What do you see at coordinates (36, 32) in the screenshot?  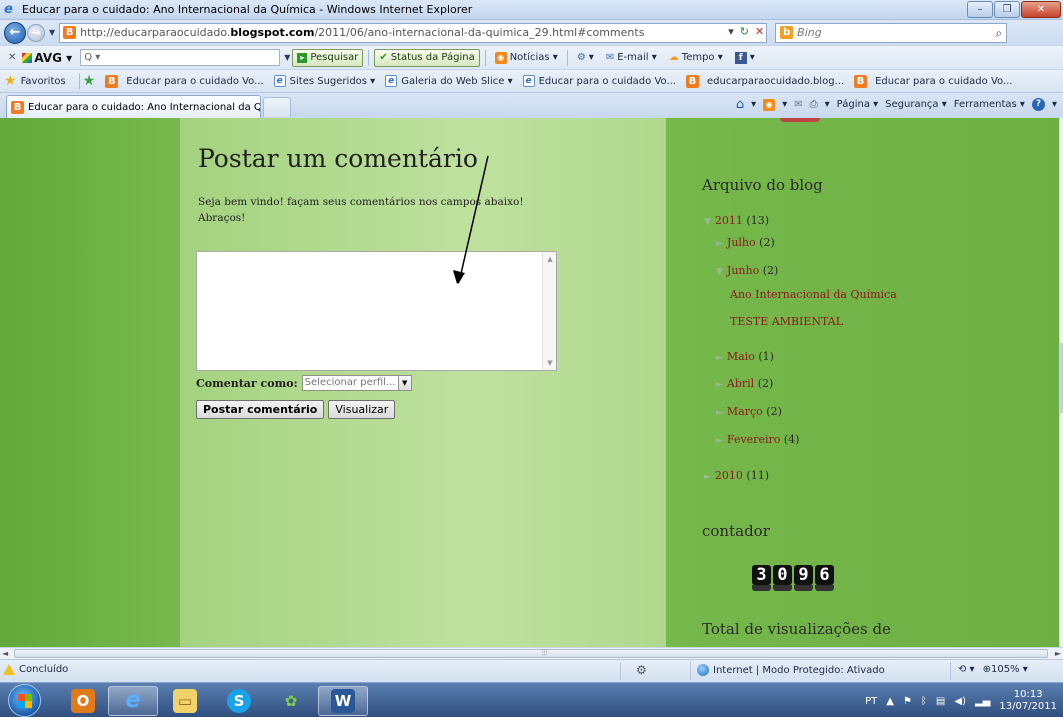 I see `forward-button: →` at bounding box center [36, 32].